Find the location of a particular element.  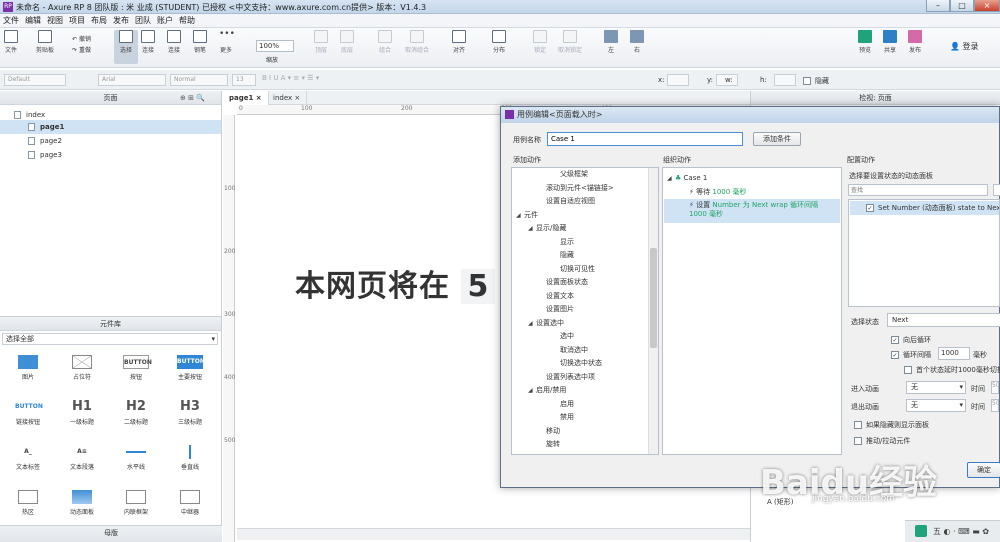

widget-horizontal-line: 水平线 is located at coordinates (136, 464).